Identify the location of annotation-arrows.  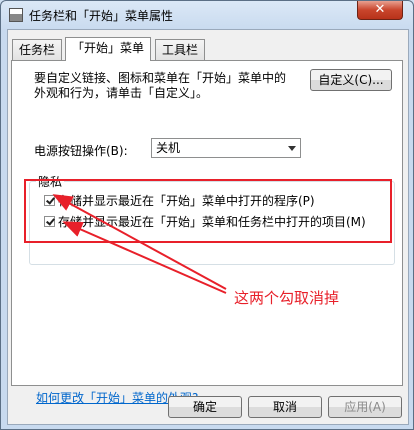
(139, 244).